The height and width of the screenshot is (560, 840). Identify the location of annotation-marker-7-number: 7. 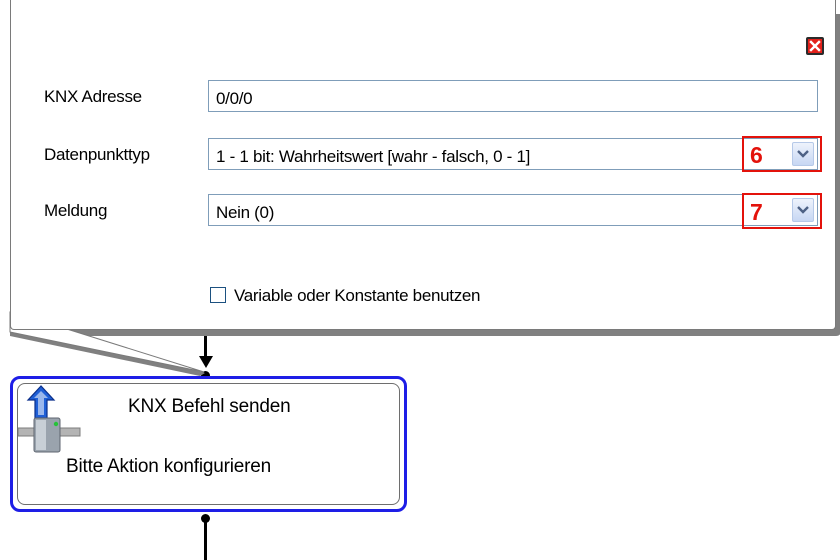
(756, 212).